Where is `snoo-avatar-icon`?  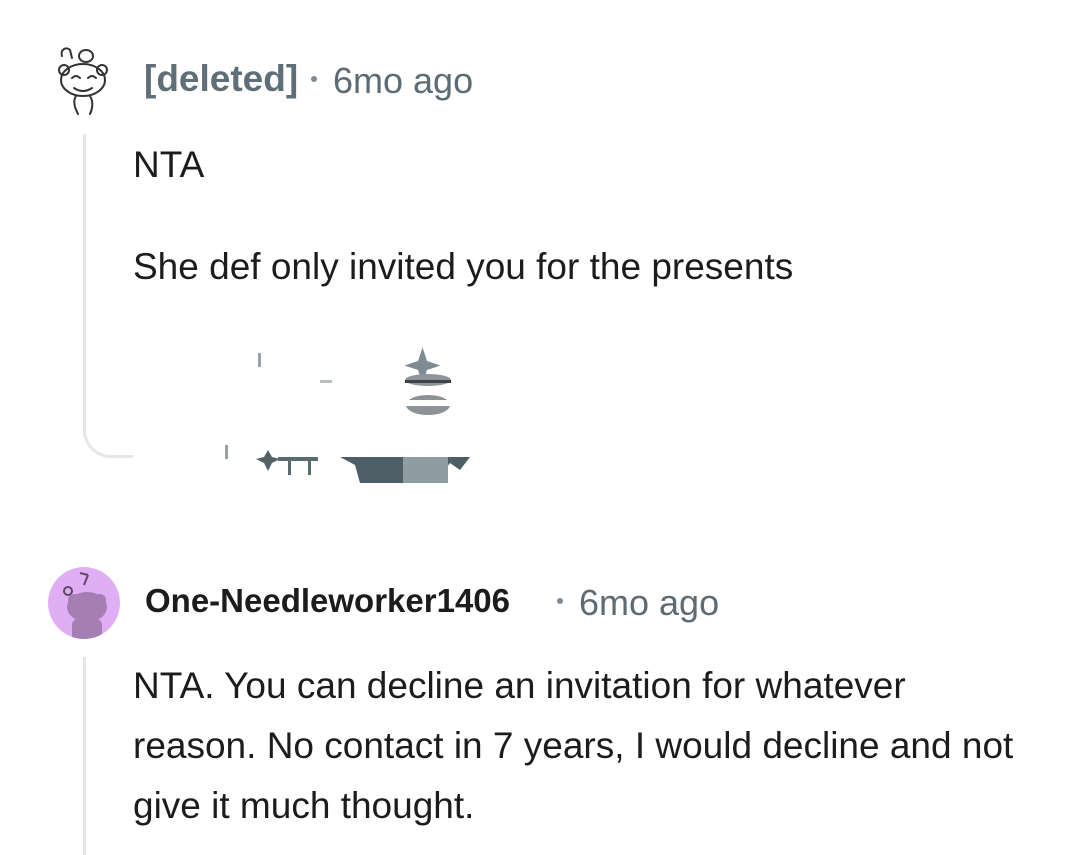
snoo-avatar-icon is located at coordinates (84, 603).